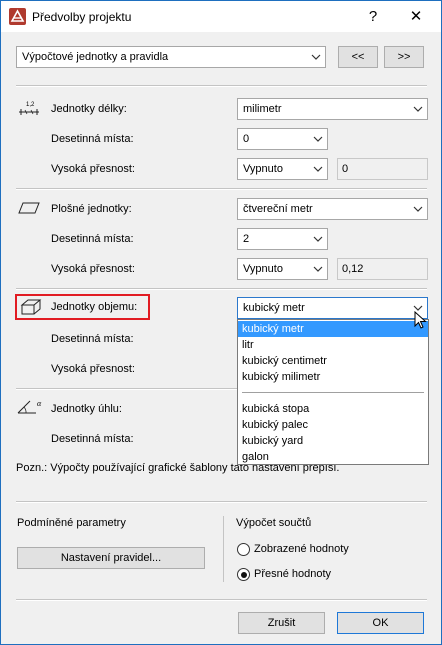 Image resolution: width=442 pixels, height=645 pixels. Describe the element at coordinates (263, 169) in the screenshot. I see `length-precision-value: Vypnuto` at that location.